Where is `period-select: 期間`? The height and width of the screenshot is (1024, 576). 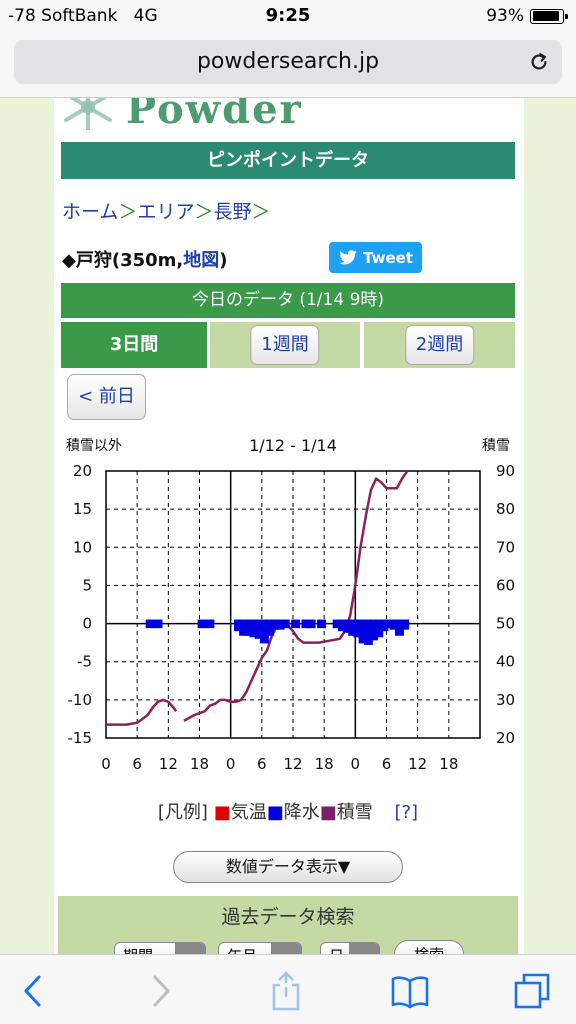
period-select: 期間 is located at coordinates (160, 948).